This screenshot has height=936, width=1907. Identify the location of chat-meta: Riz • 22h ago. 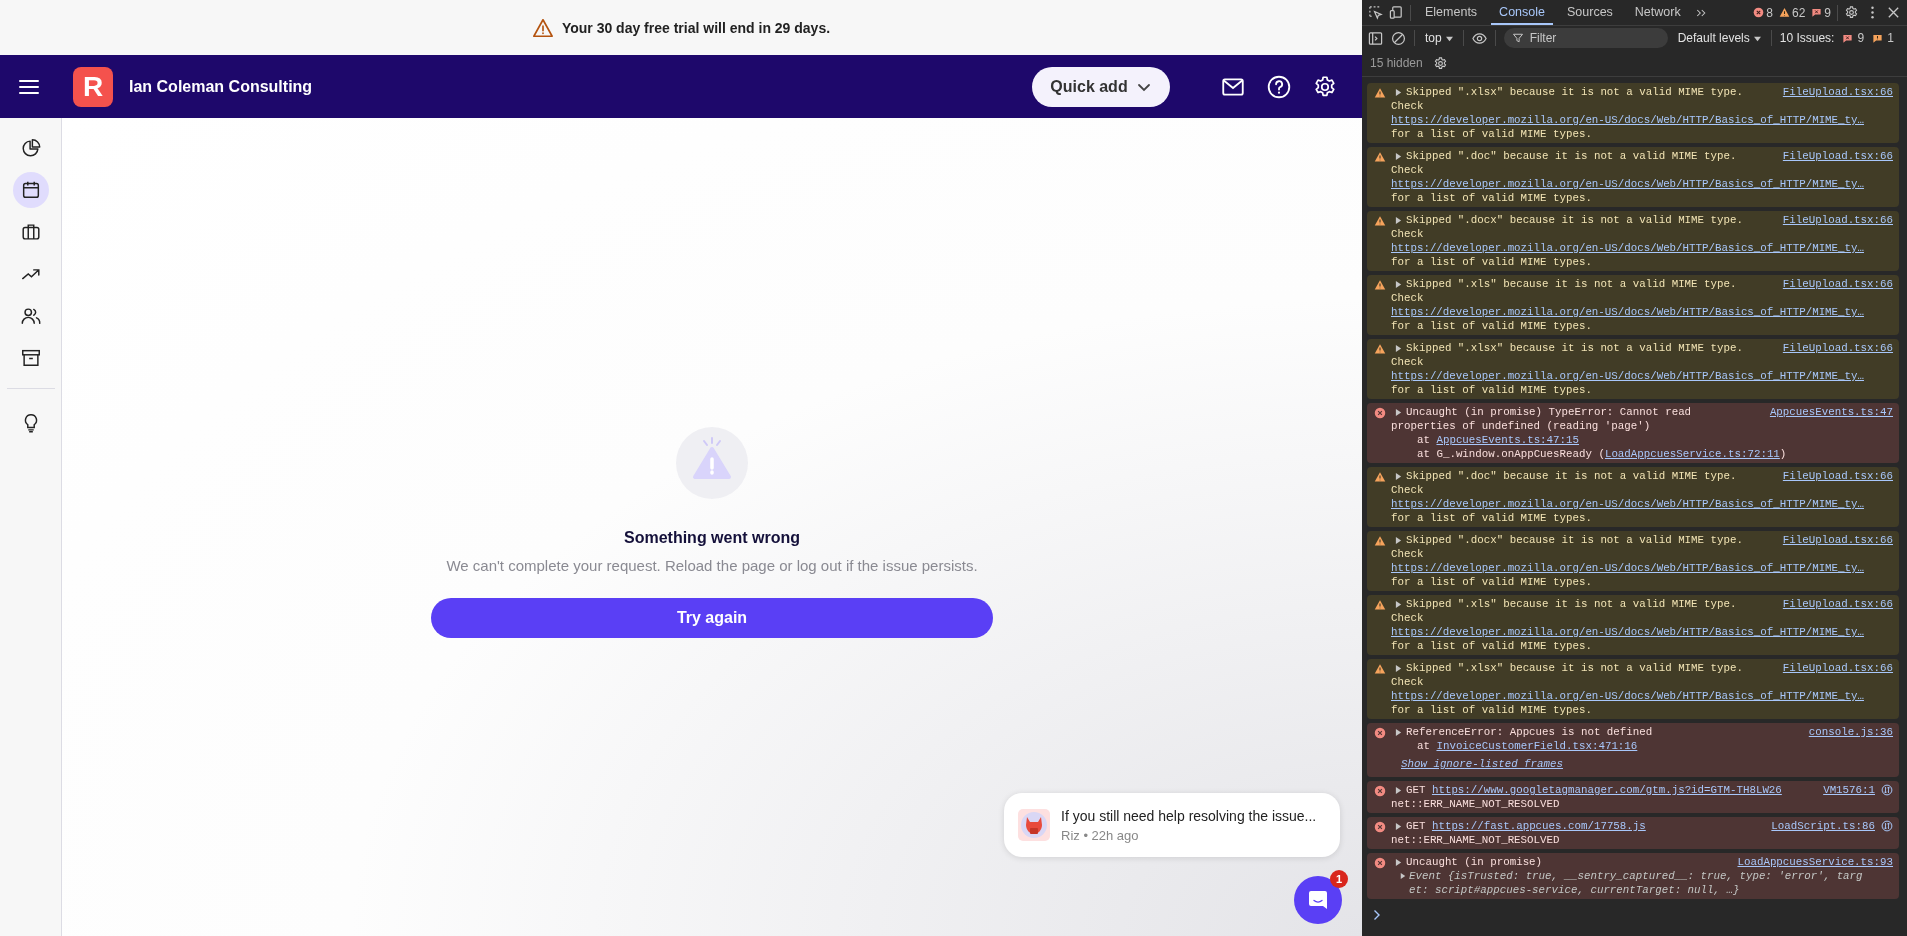
(1100, 835).